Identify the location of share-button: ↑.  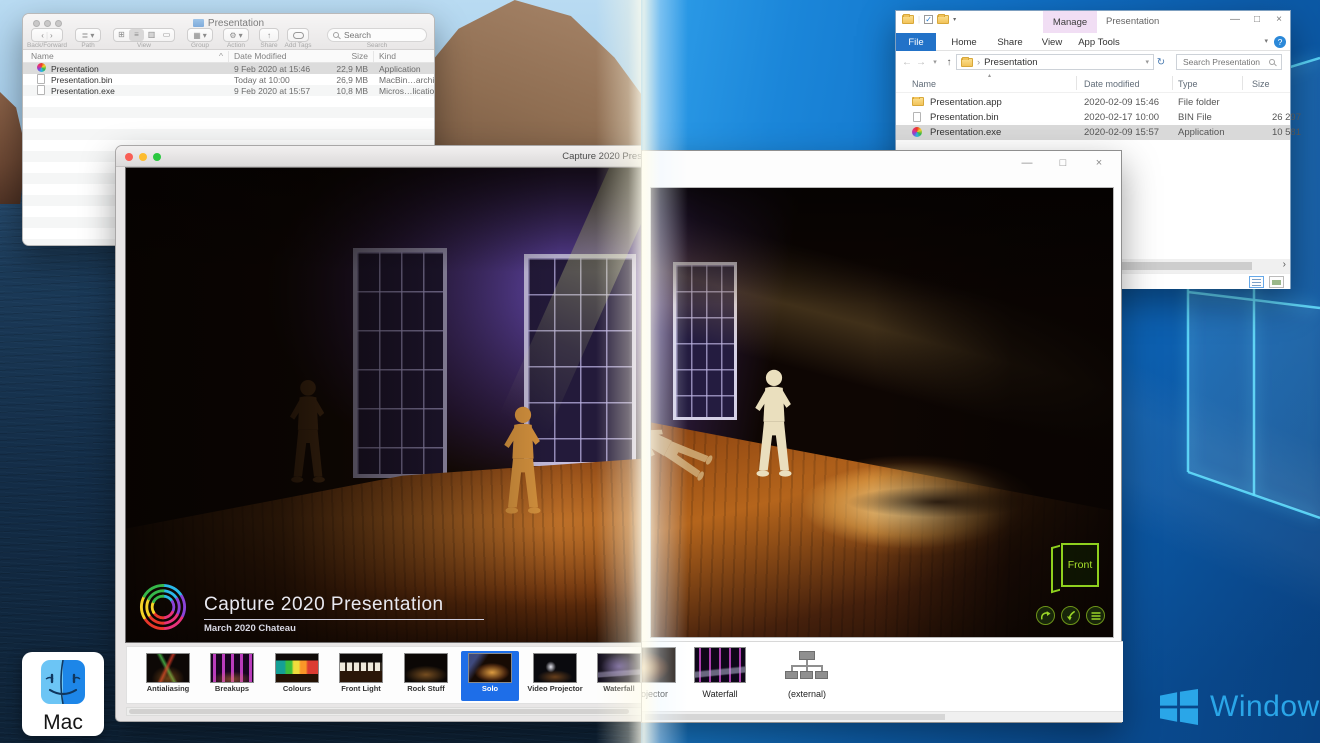
(269, 35).